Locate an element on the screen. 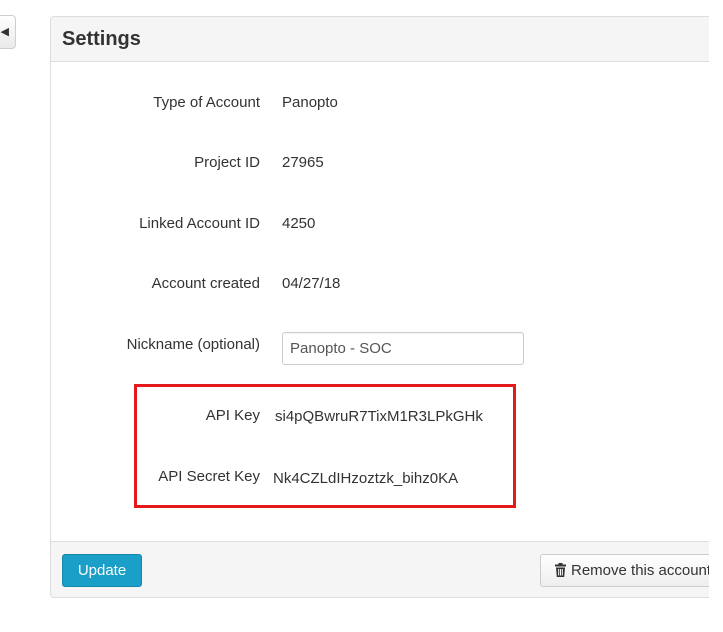 The width and height of the screenshot is (723, 632). trash-icon is located at coordinates (560, 572).